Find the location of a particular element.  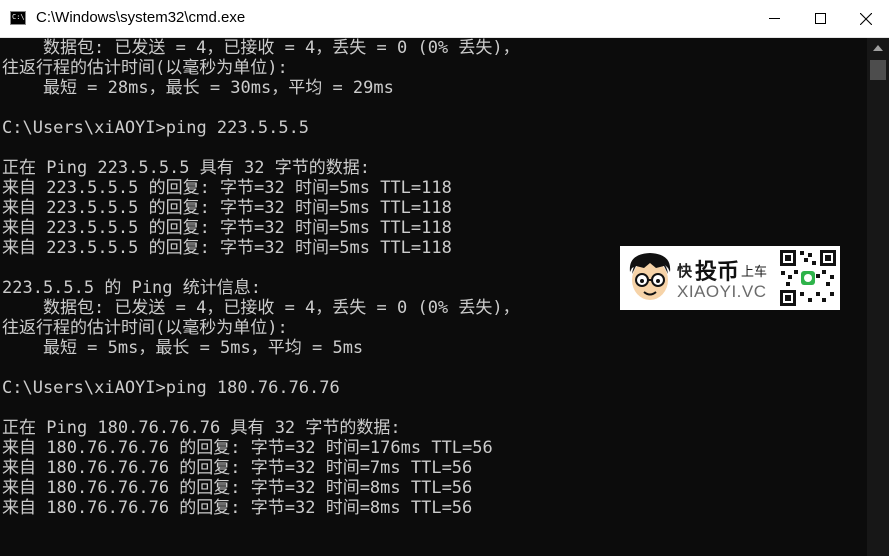

console-line: 最短 = 28ms，最长 = 30ms，平均 = 29ms is located at coordinates (198, 88).